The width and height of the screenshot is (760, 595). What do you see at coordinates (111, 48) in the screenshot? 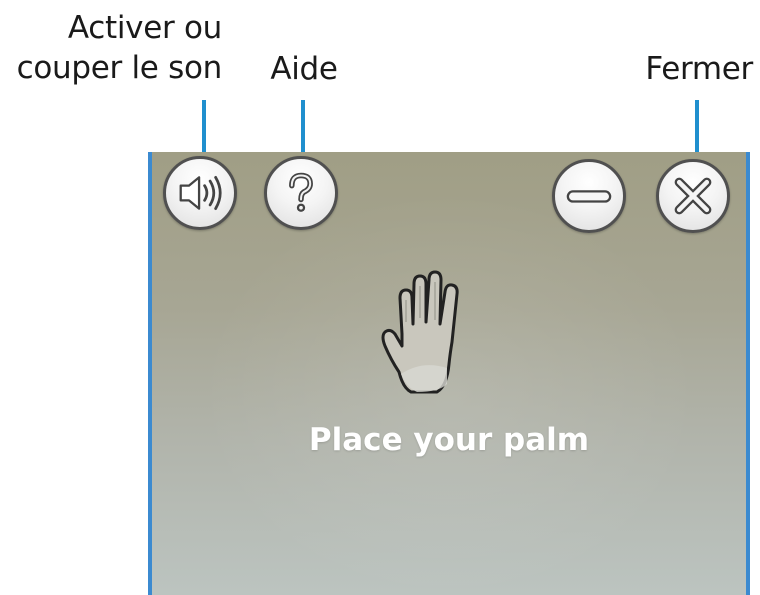
I see `callout-sound-label: Activer ou couper le son` at bounding box center [111, 48].